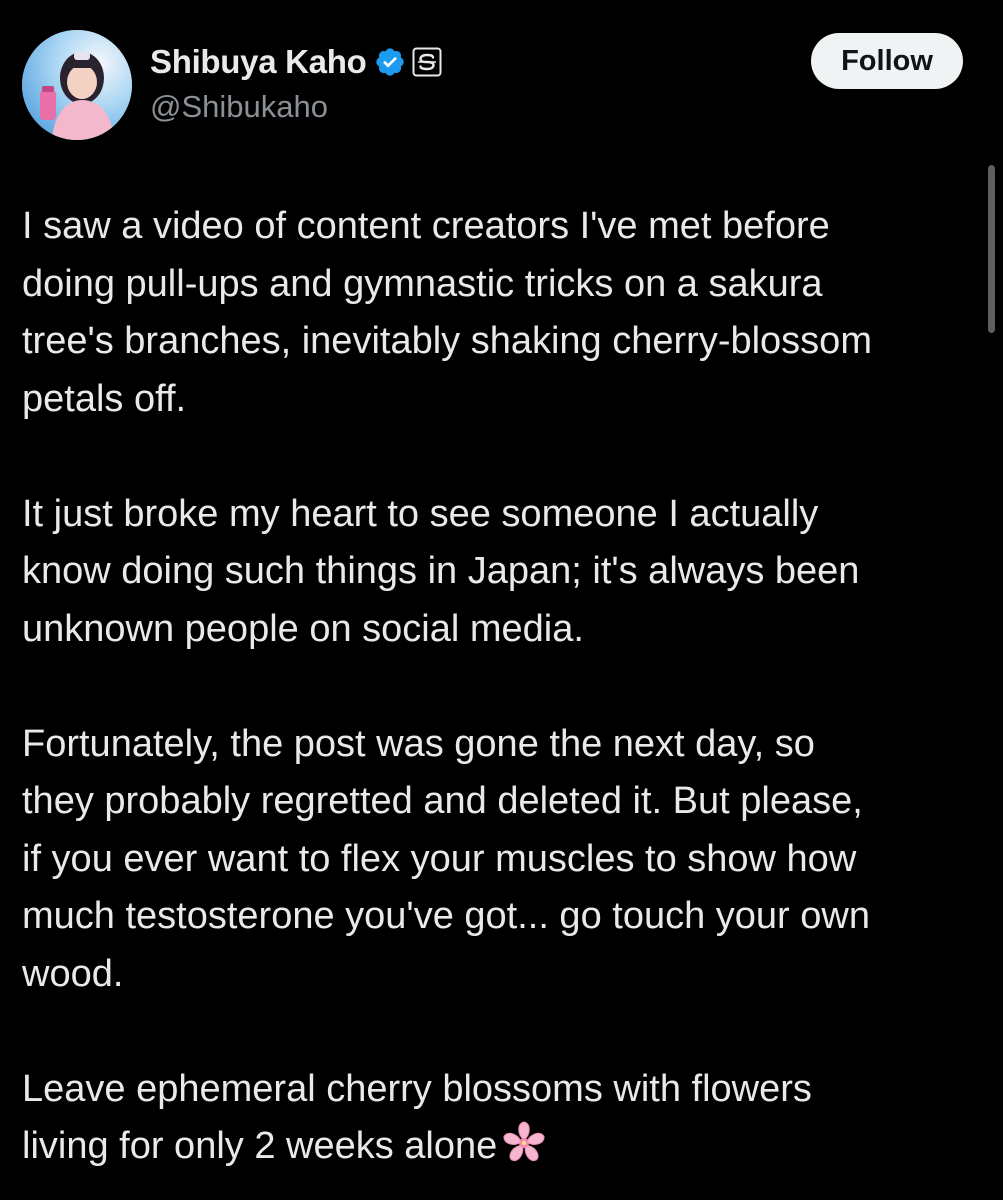 The width and height of the screenshot is (1003, 1200). Describe the element at coordinates (390, 62) in the screenshot. I see `verified-badge-icon` at that location.